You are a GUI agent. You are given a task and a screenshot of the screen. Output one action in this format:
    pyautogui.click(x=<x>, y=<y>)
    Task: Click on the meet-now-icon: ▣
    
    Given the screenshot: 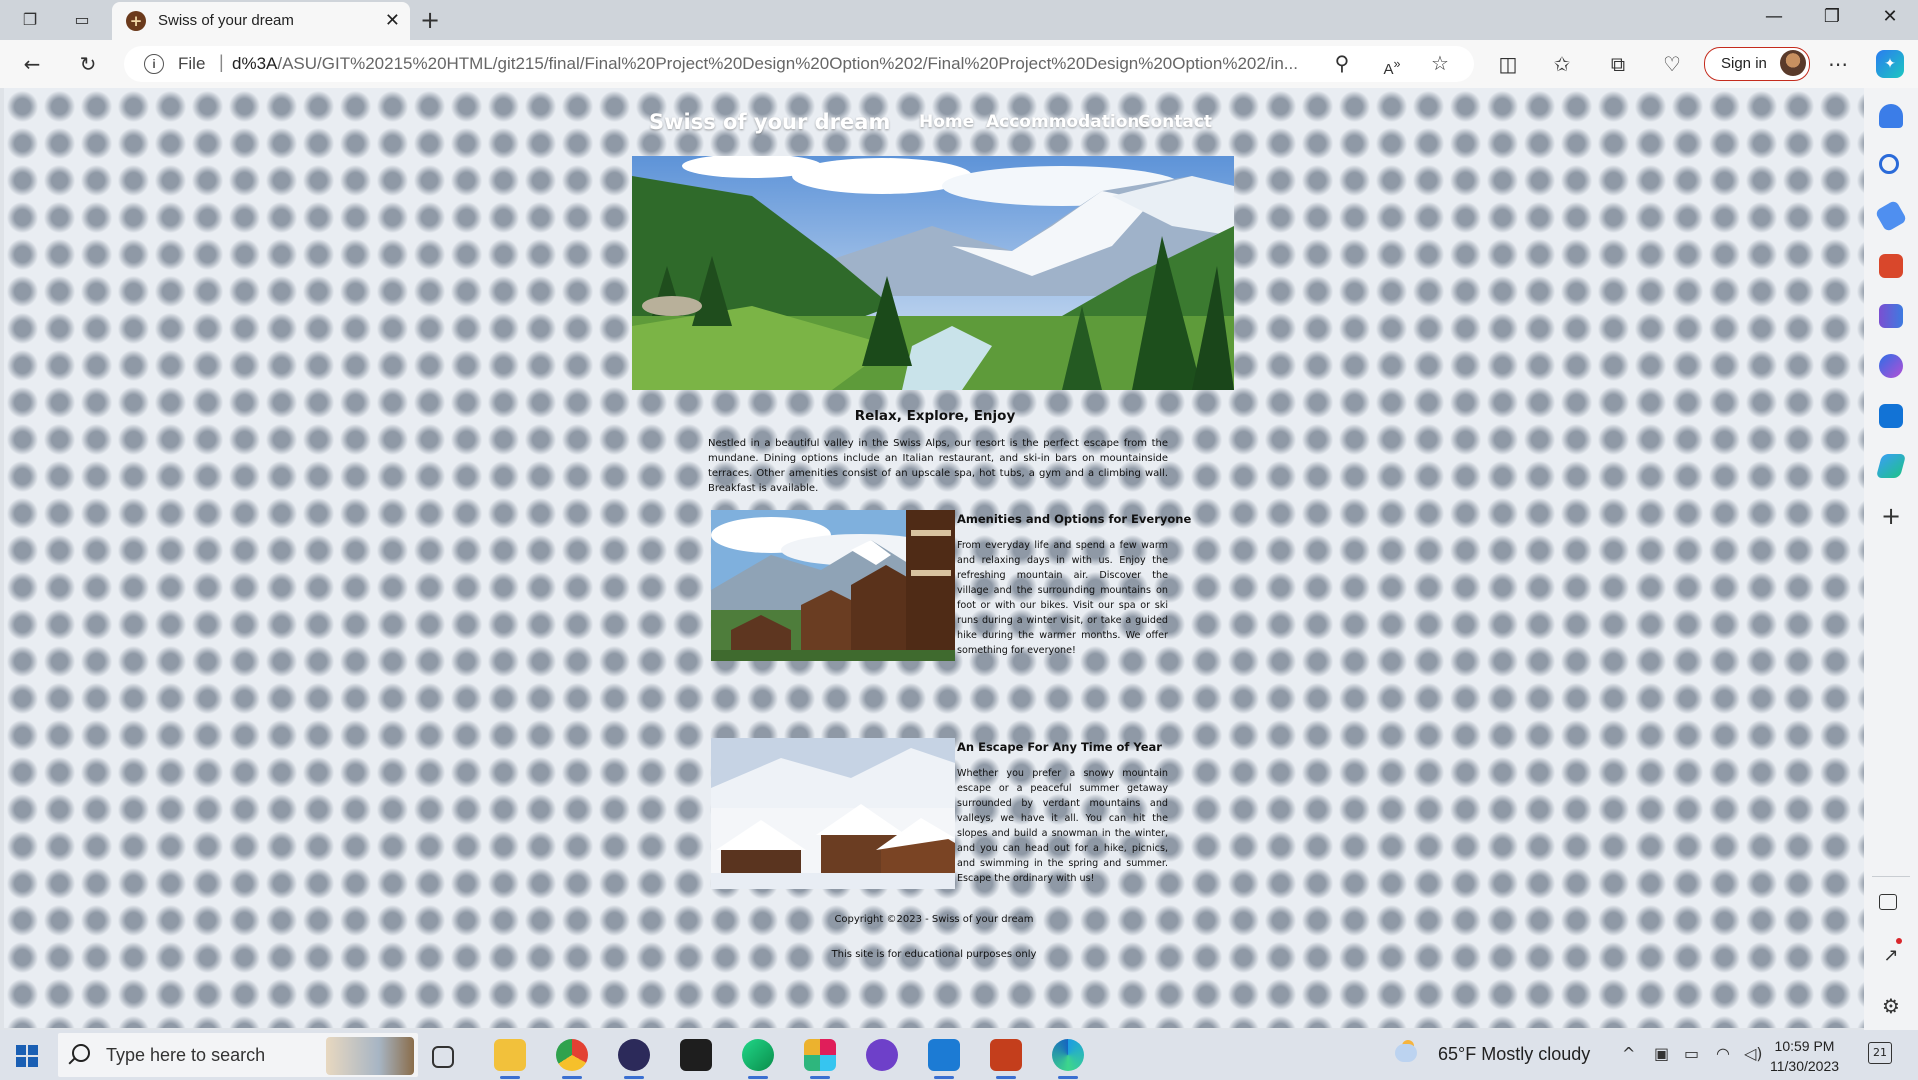 What is the action you would take?
    pyautogui.click(x=1661, y=1053)
    